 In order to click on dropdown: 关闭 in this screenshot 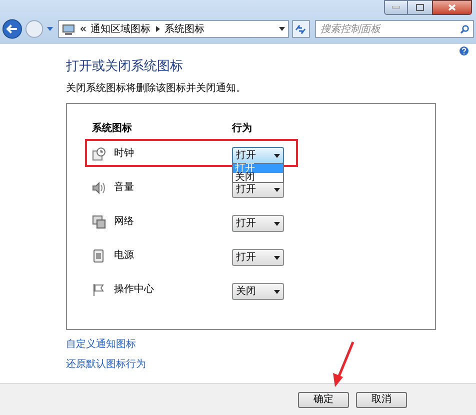, I will do `click(258, 291)`.